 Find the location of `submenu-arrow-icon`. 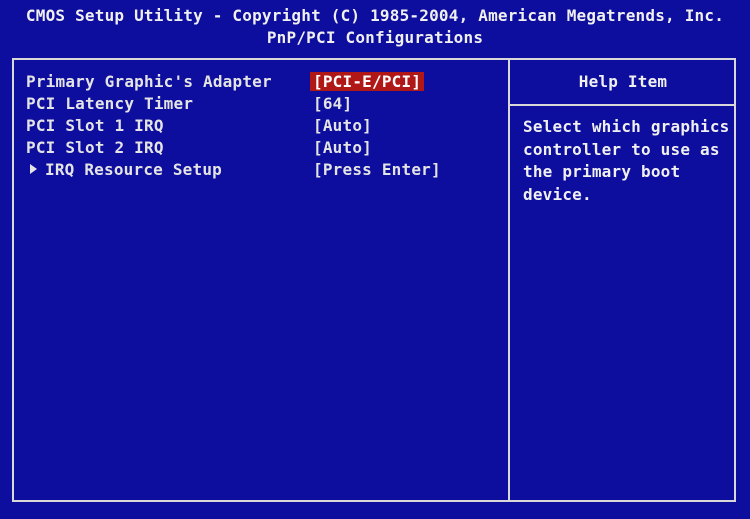

submenu-arrow-icon is located at coordinates (33, 169).